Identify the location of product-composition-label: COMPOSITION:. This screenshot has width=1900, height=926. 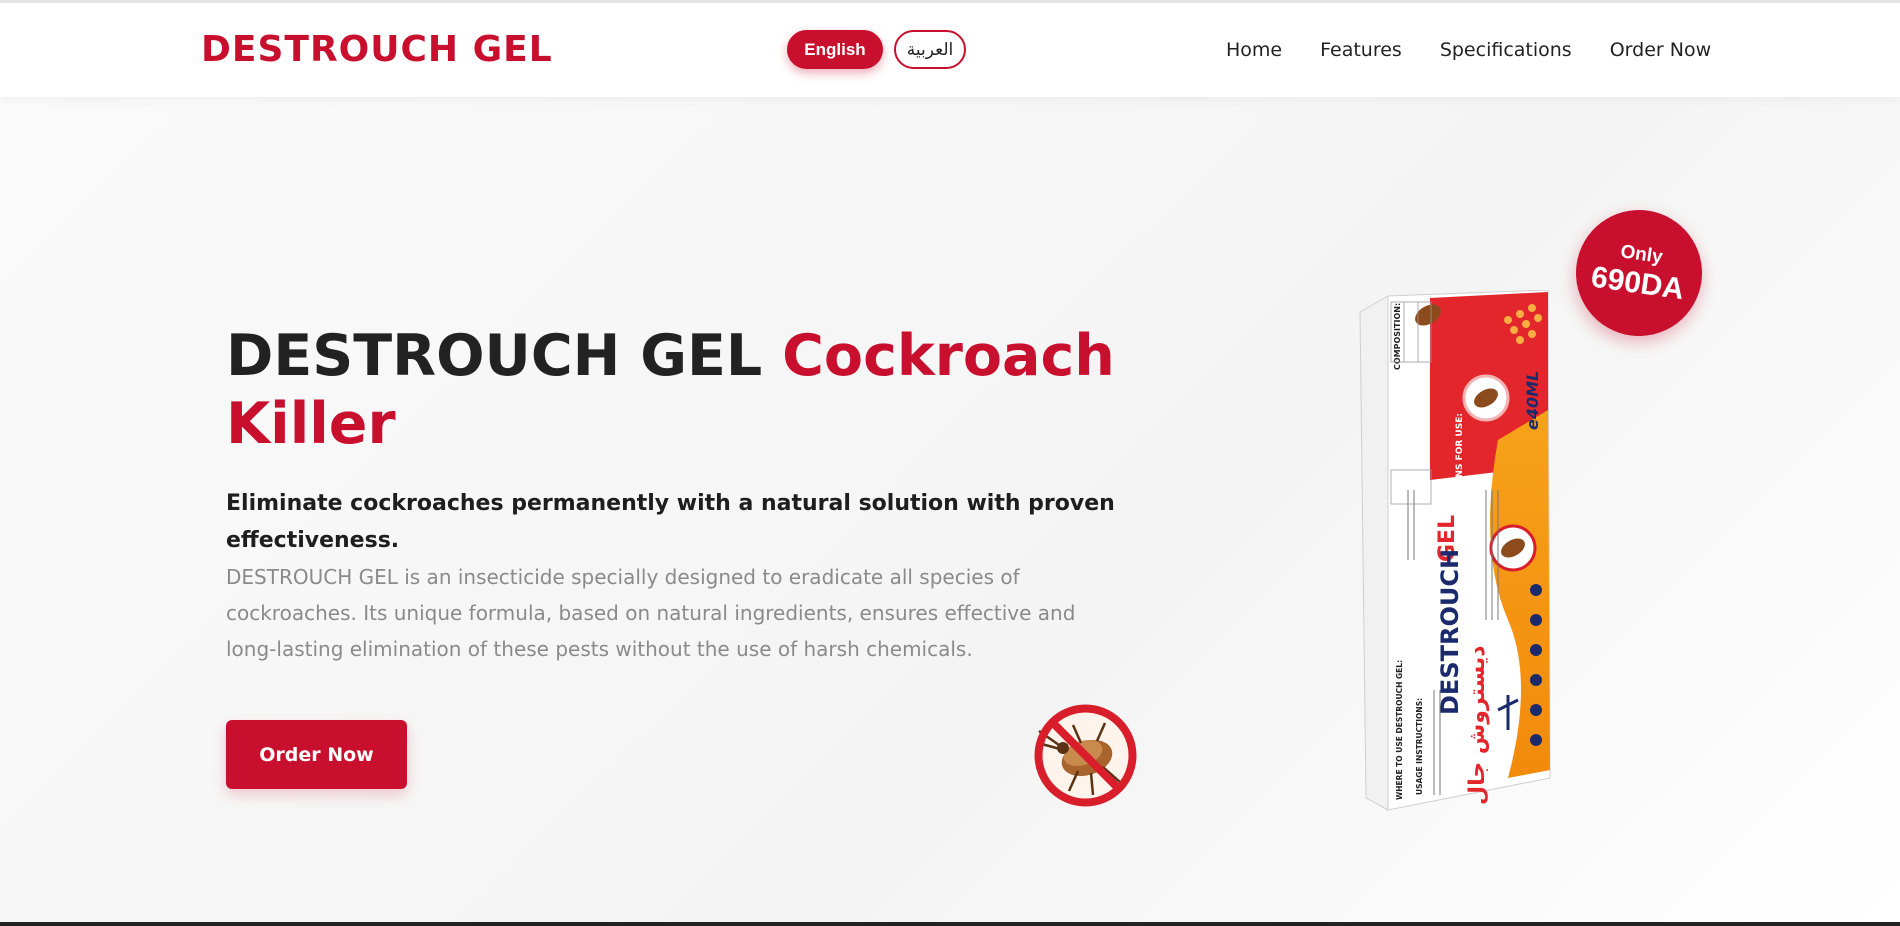
(1397, 336).